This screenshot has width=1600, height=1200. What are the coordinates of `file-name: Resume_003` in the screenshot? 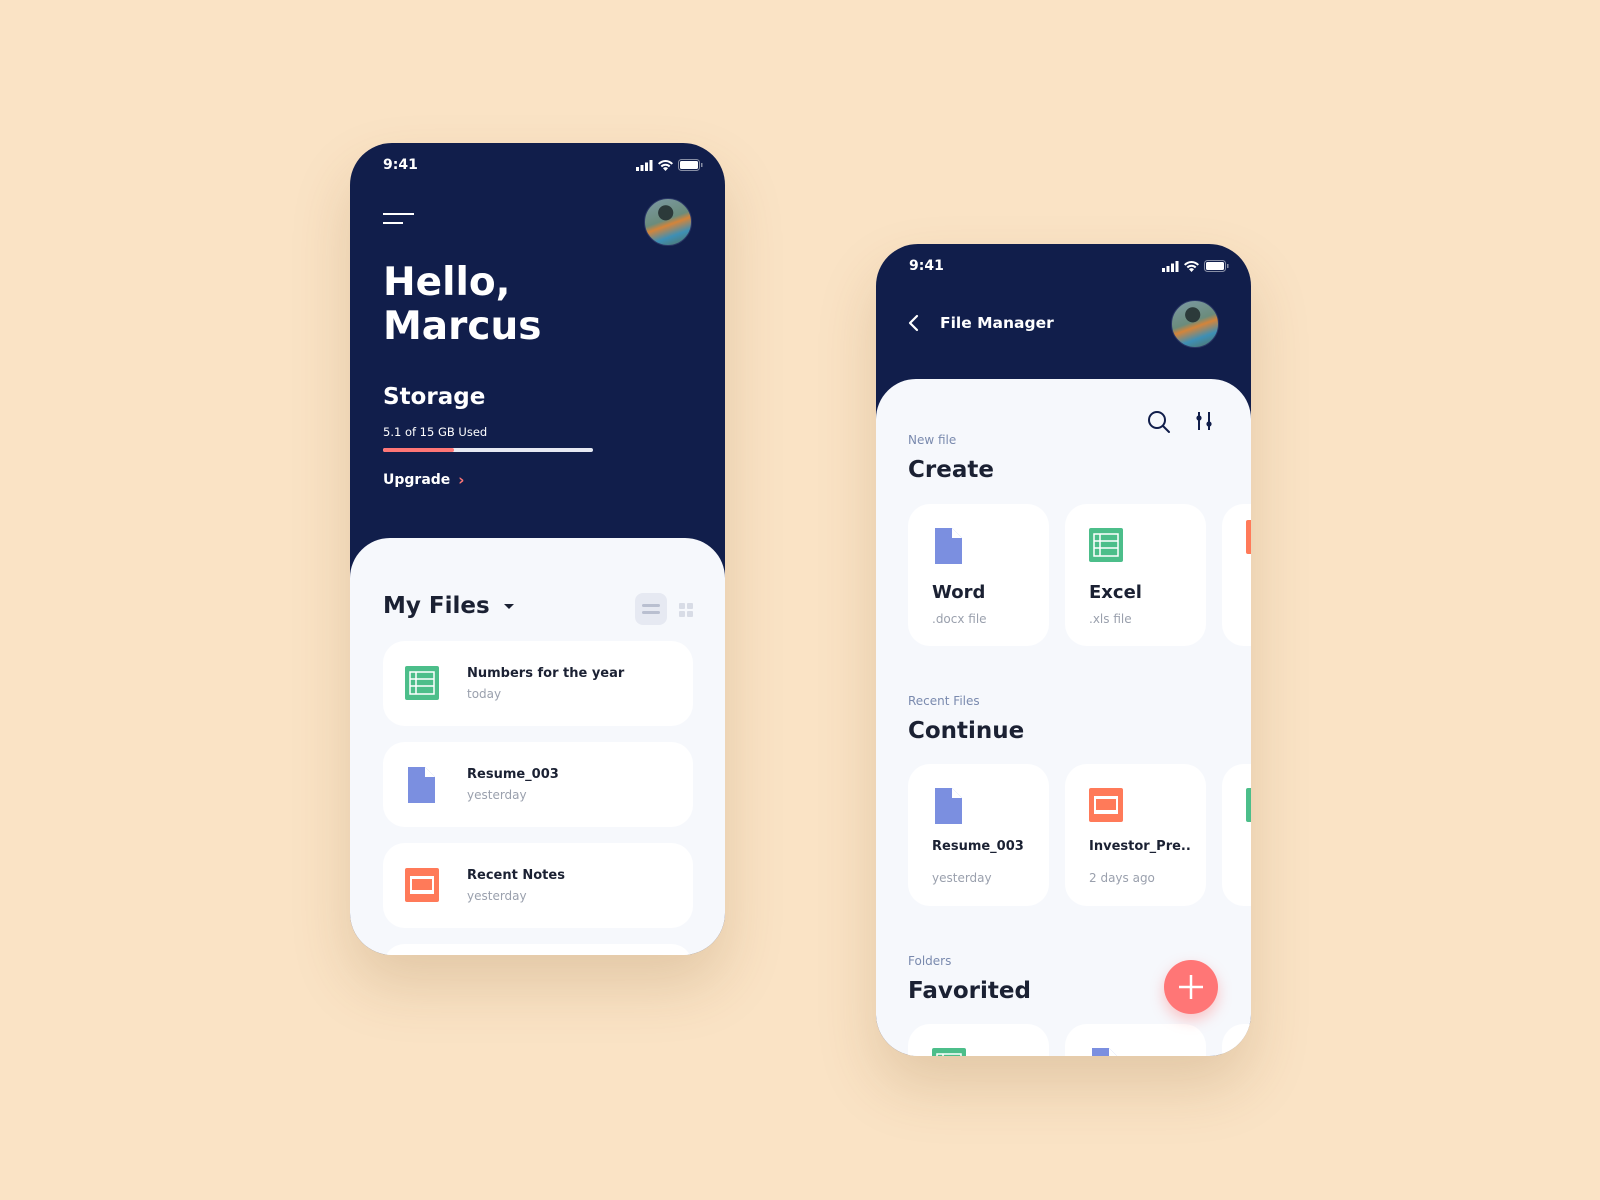 It's located at (513, 774).